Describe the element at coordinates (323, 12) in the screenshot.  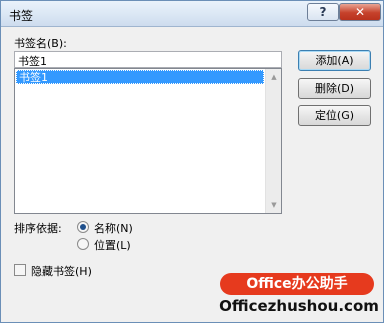
I see `help-button: ?` at that location.